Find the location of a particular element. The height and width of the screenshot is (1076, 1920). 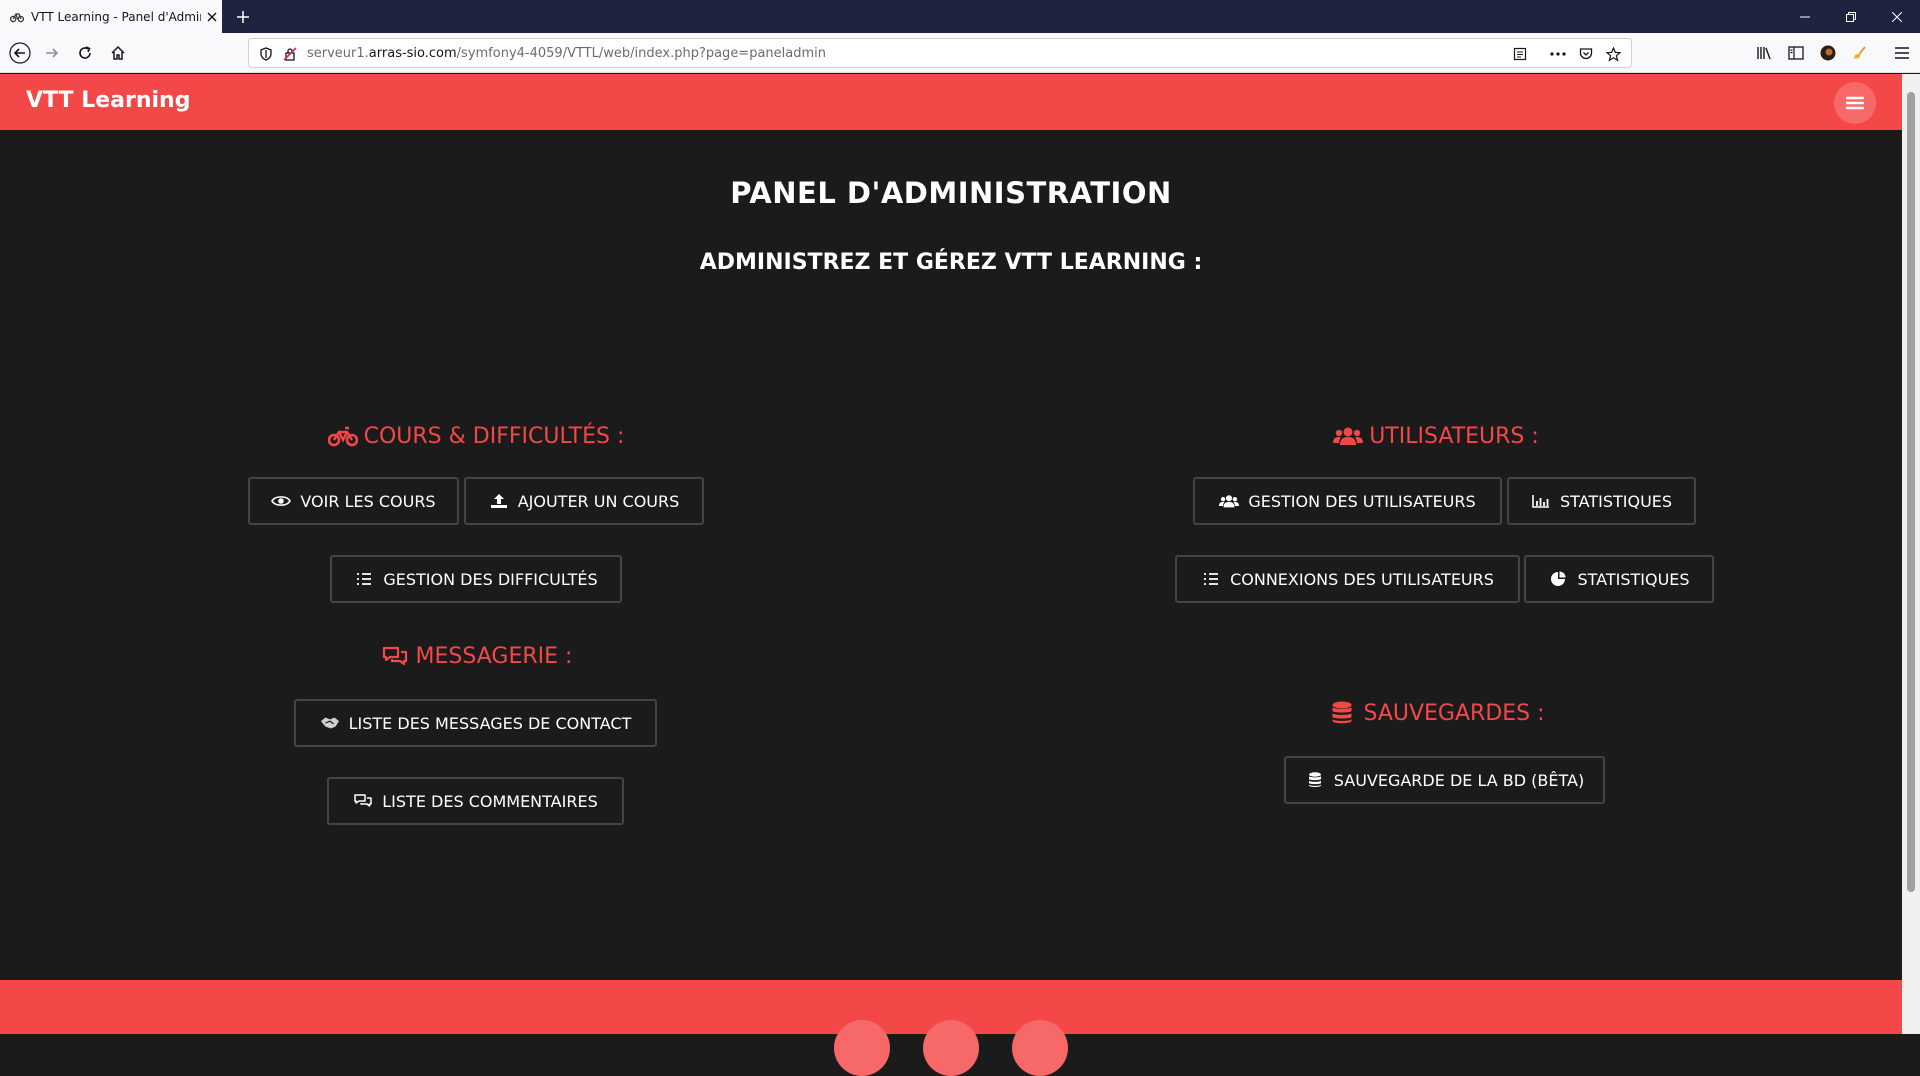

site-brand: VTT Learning is located at coordinates (108, 100).